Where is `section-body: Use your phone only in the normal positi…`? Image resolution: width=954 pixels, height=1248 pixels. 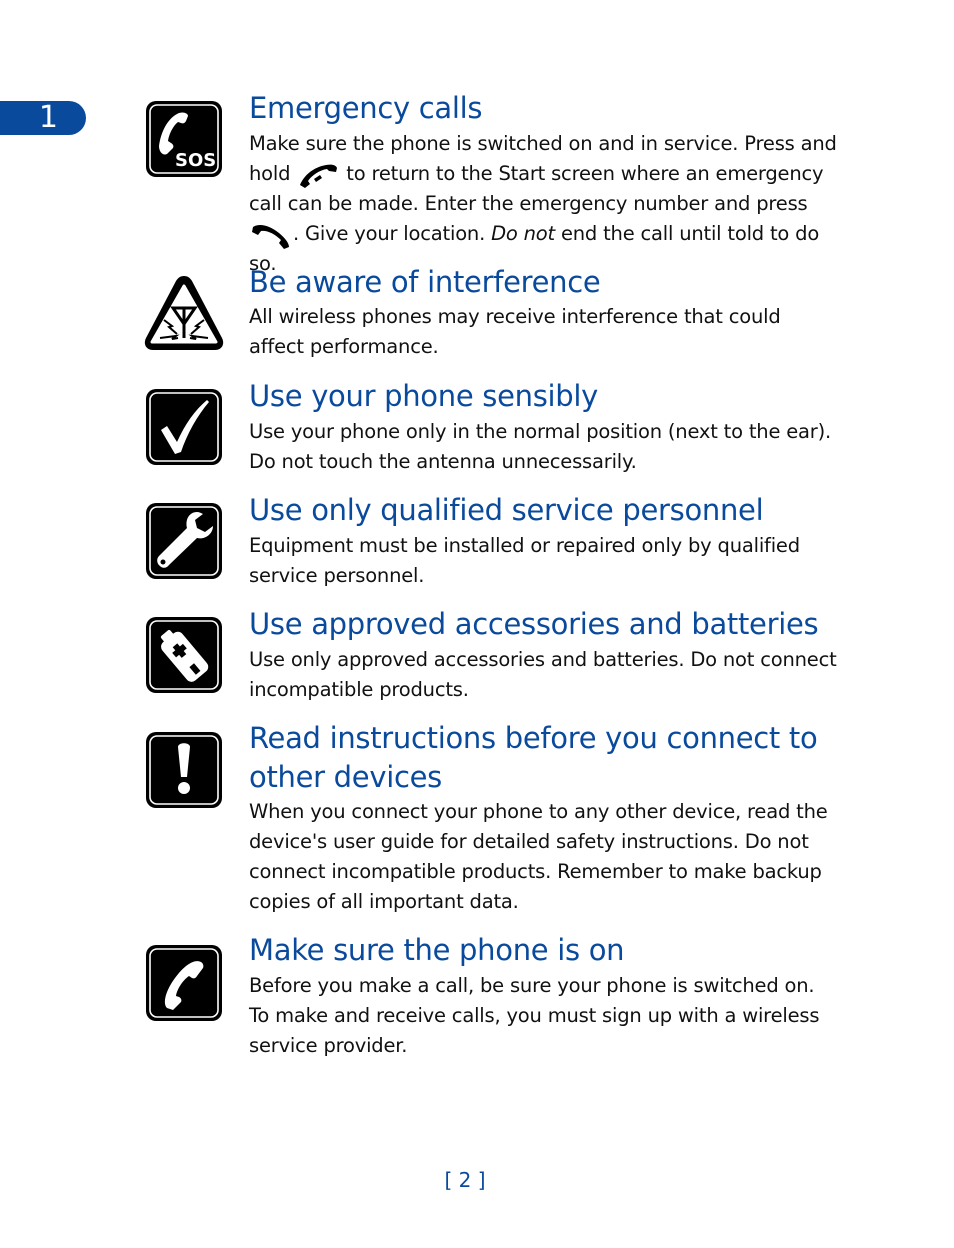
section-body: Use your phone only in the normal positi… is located at coordinates (540, 446).